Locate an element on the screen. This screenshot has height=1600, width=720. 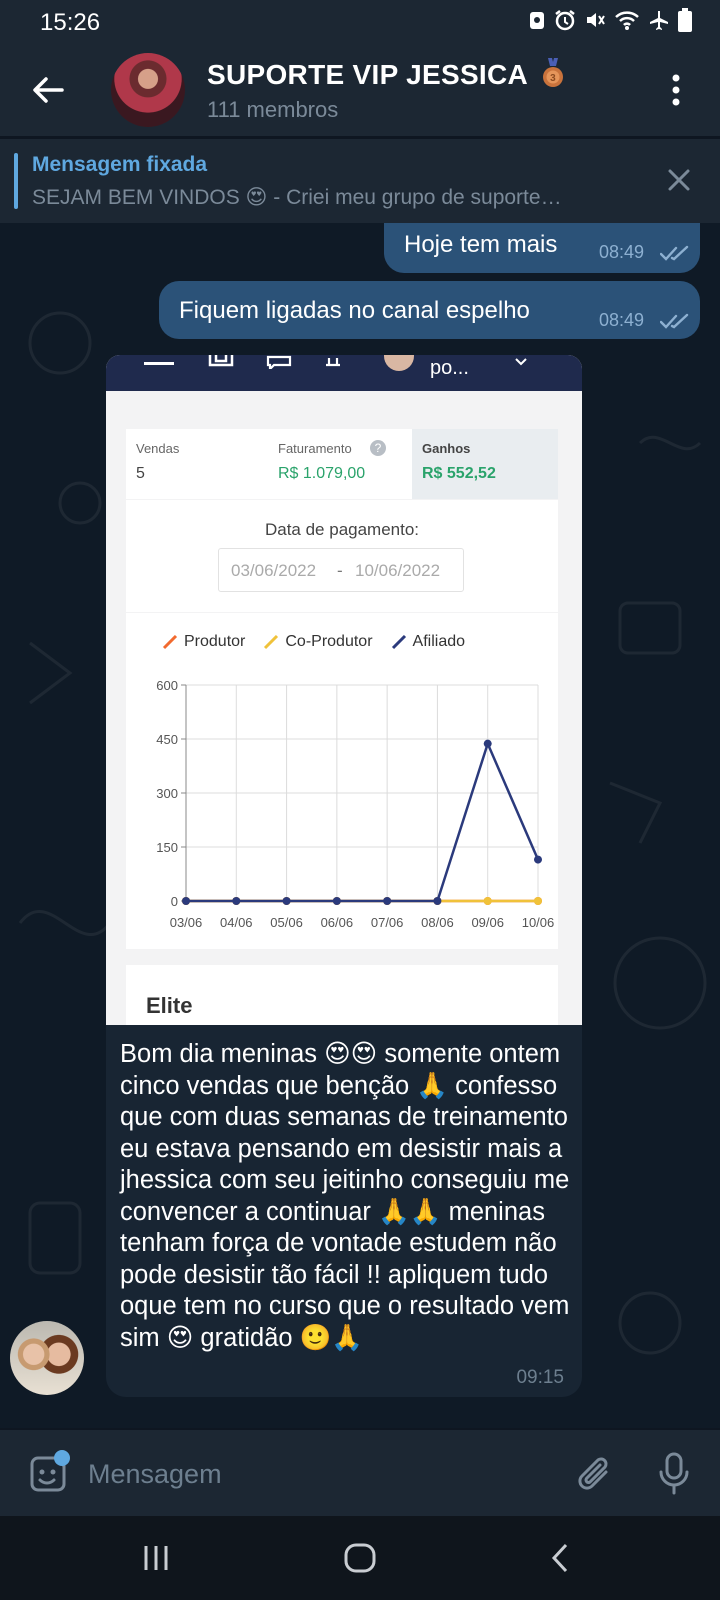
stat-label: Faturamento is located at coordinates (315, 448).